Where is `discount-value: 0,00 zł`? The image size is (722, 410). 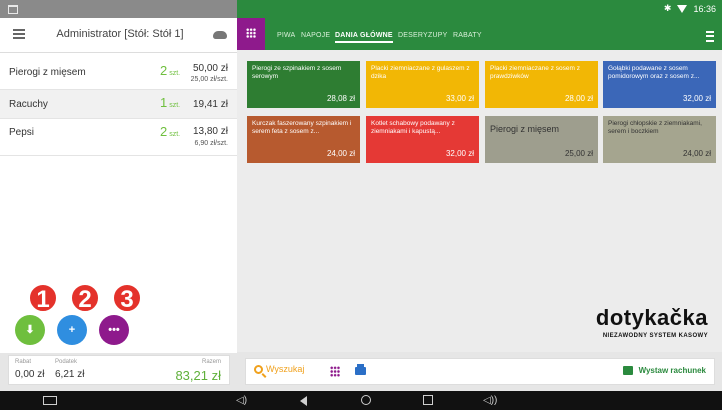 discount-value: 0,00 zł is located at coordinates (30, 374).